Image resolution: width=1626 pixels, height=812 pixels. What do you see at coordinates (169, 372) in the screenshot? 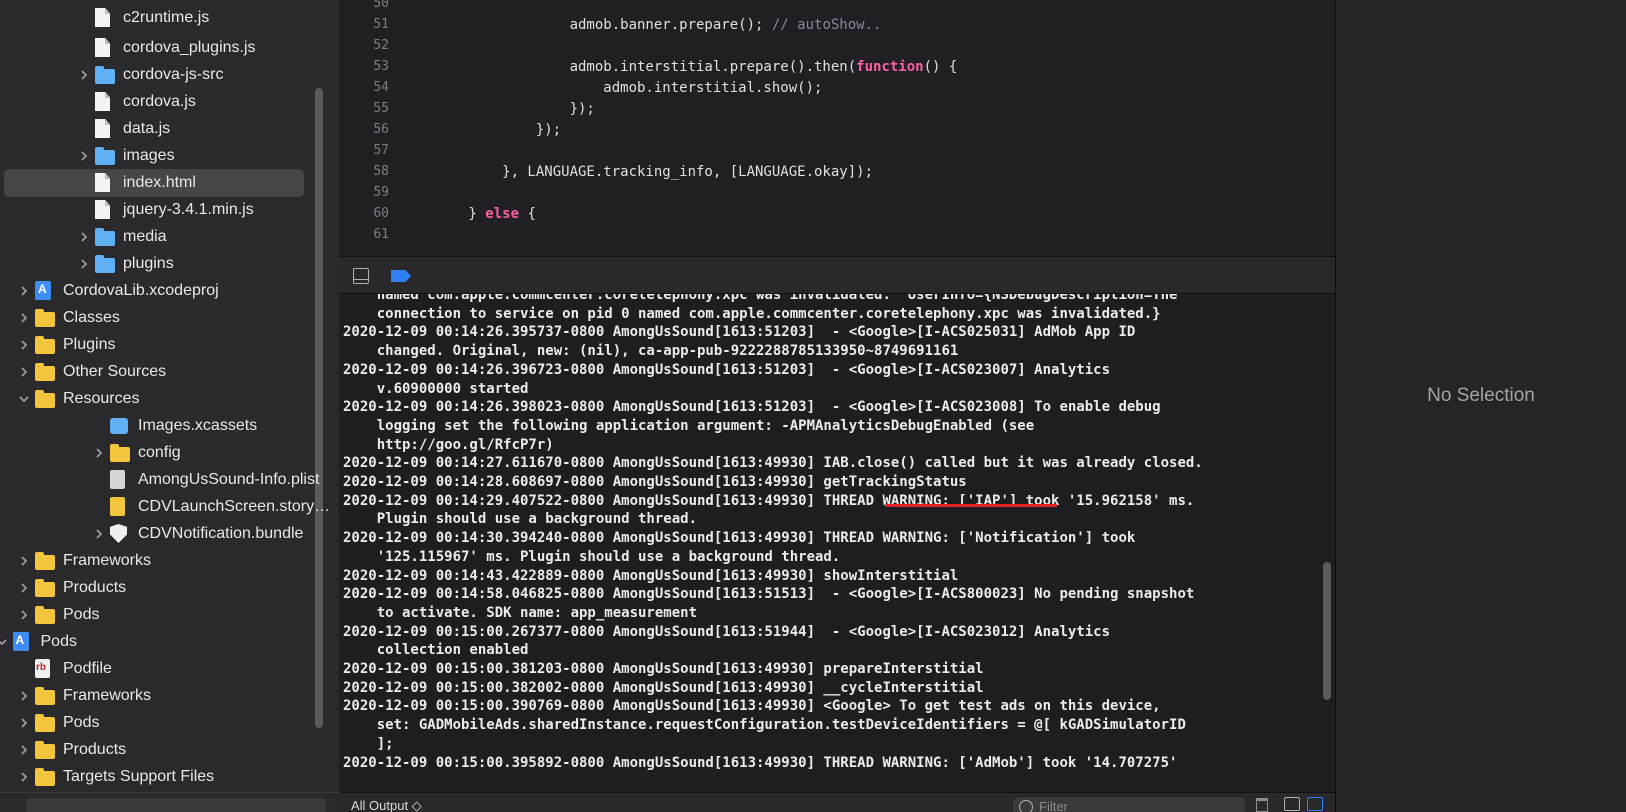
I see `navigator-item: Other Sources` at bounding box center [169, 372].